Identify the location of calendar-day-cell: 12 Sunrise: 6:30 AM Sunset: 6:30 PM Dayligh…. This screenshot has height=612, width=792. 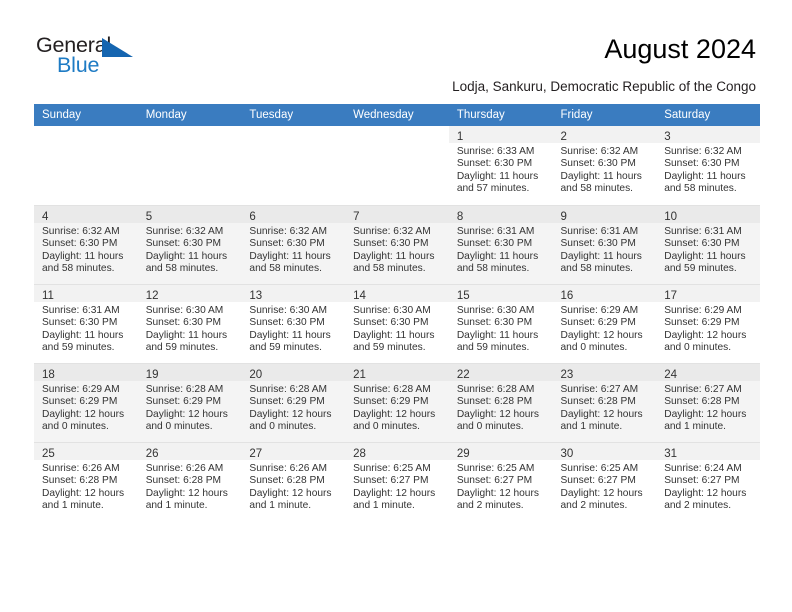
(189, 323).